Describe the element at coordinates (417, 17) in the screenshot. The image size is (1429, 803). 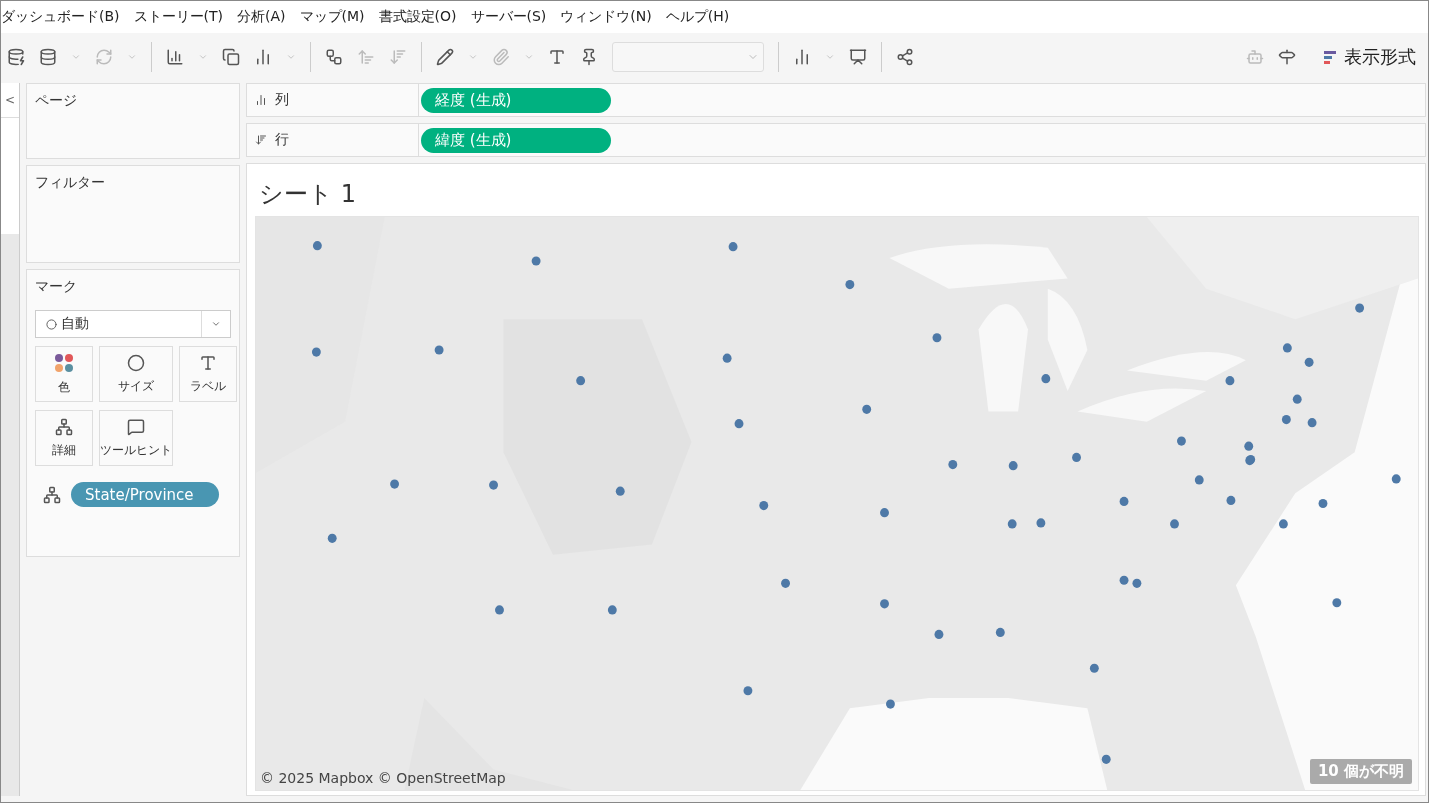
I see `menu-item: 書式設定(O)` at that location.